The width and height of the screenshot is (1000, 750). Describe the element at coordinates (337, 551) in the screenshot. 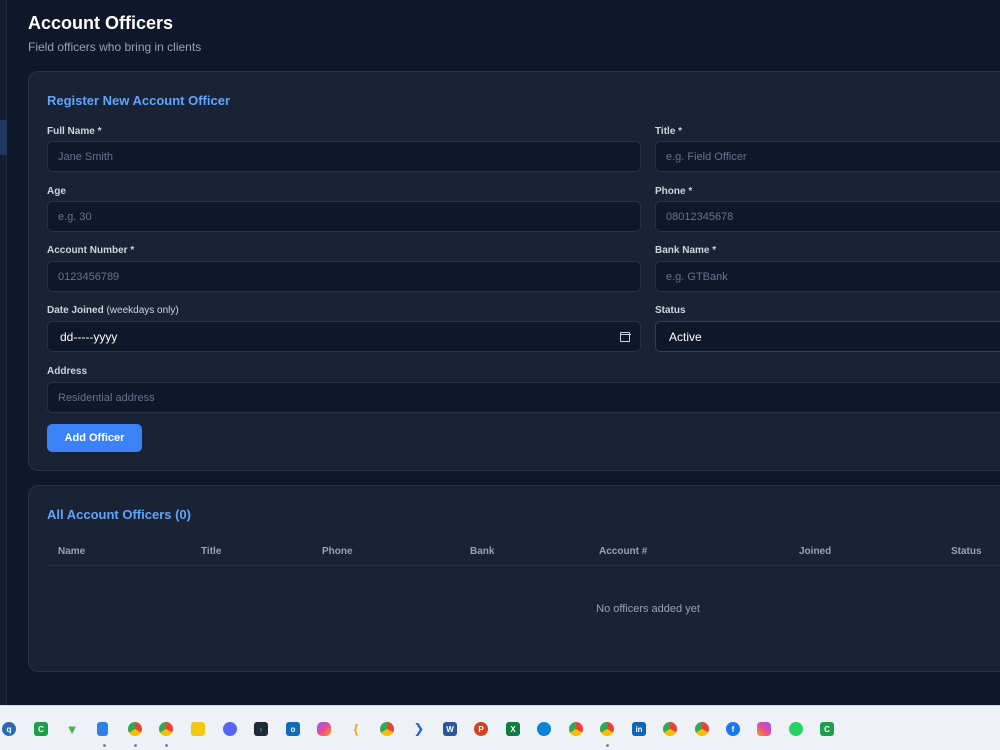

I see `column-header-phone: Phone` at that location.